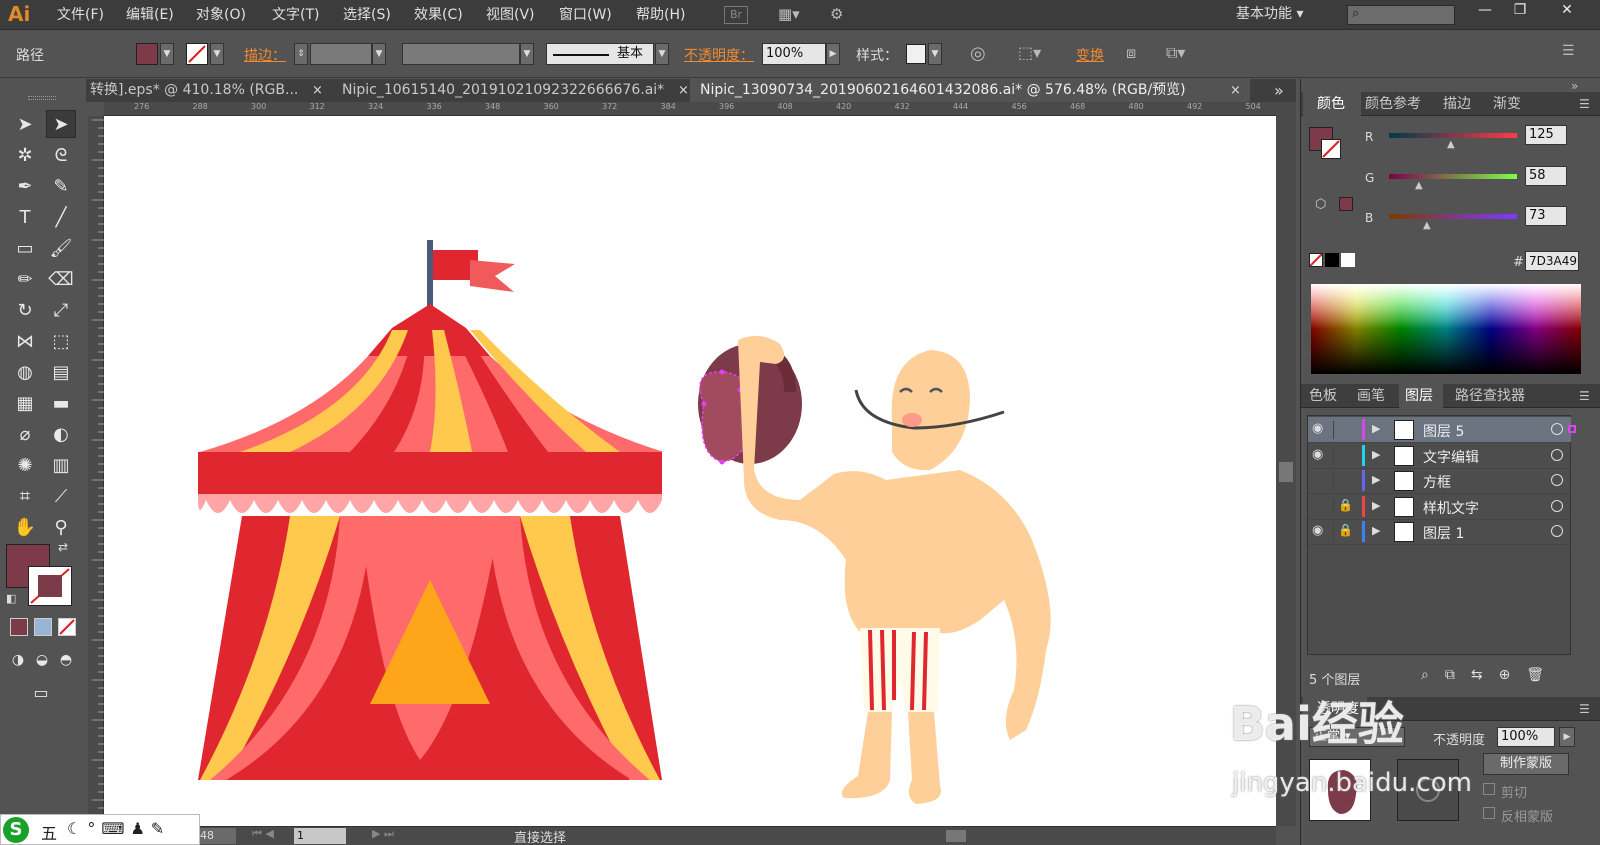 This screenshot has width=1600, height=845. Describe the element at coordinates (978, 53) in the screenshot. I see `recolor-artwork-icon: ◎` at that location.